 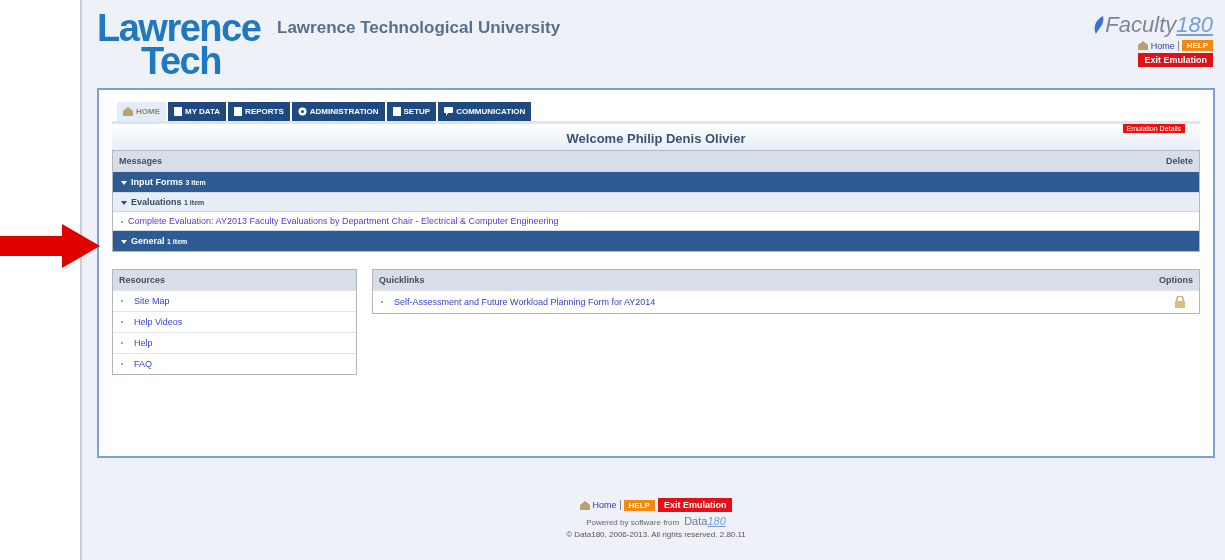 What do you see at coordinates (449, 111) in the screenshot?
I see `speech-bubble-icon` at bounding box center [449, 111].